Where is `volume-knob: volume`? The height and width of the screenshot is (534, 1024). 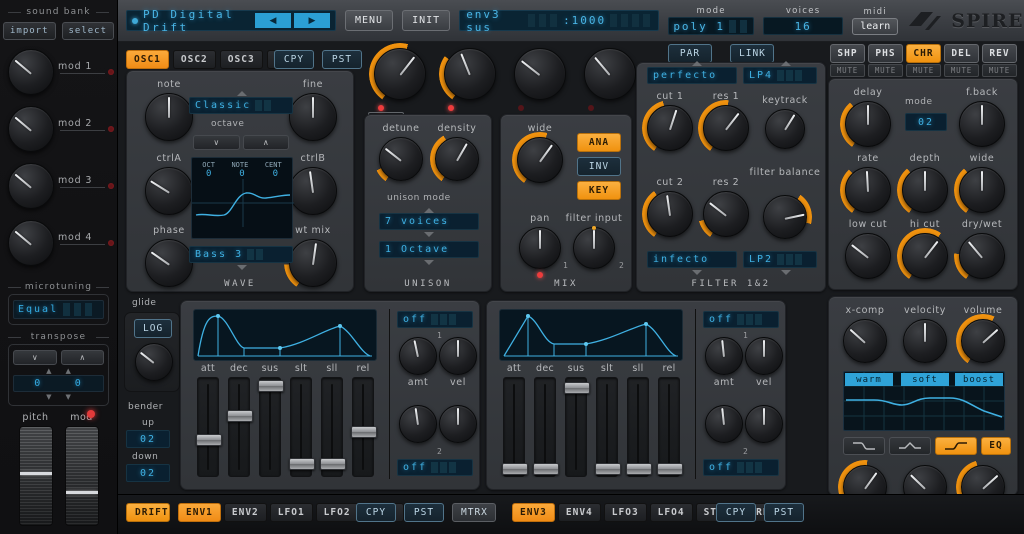 volume-knob: volume is located at coordinates (983, 336).